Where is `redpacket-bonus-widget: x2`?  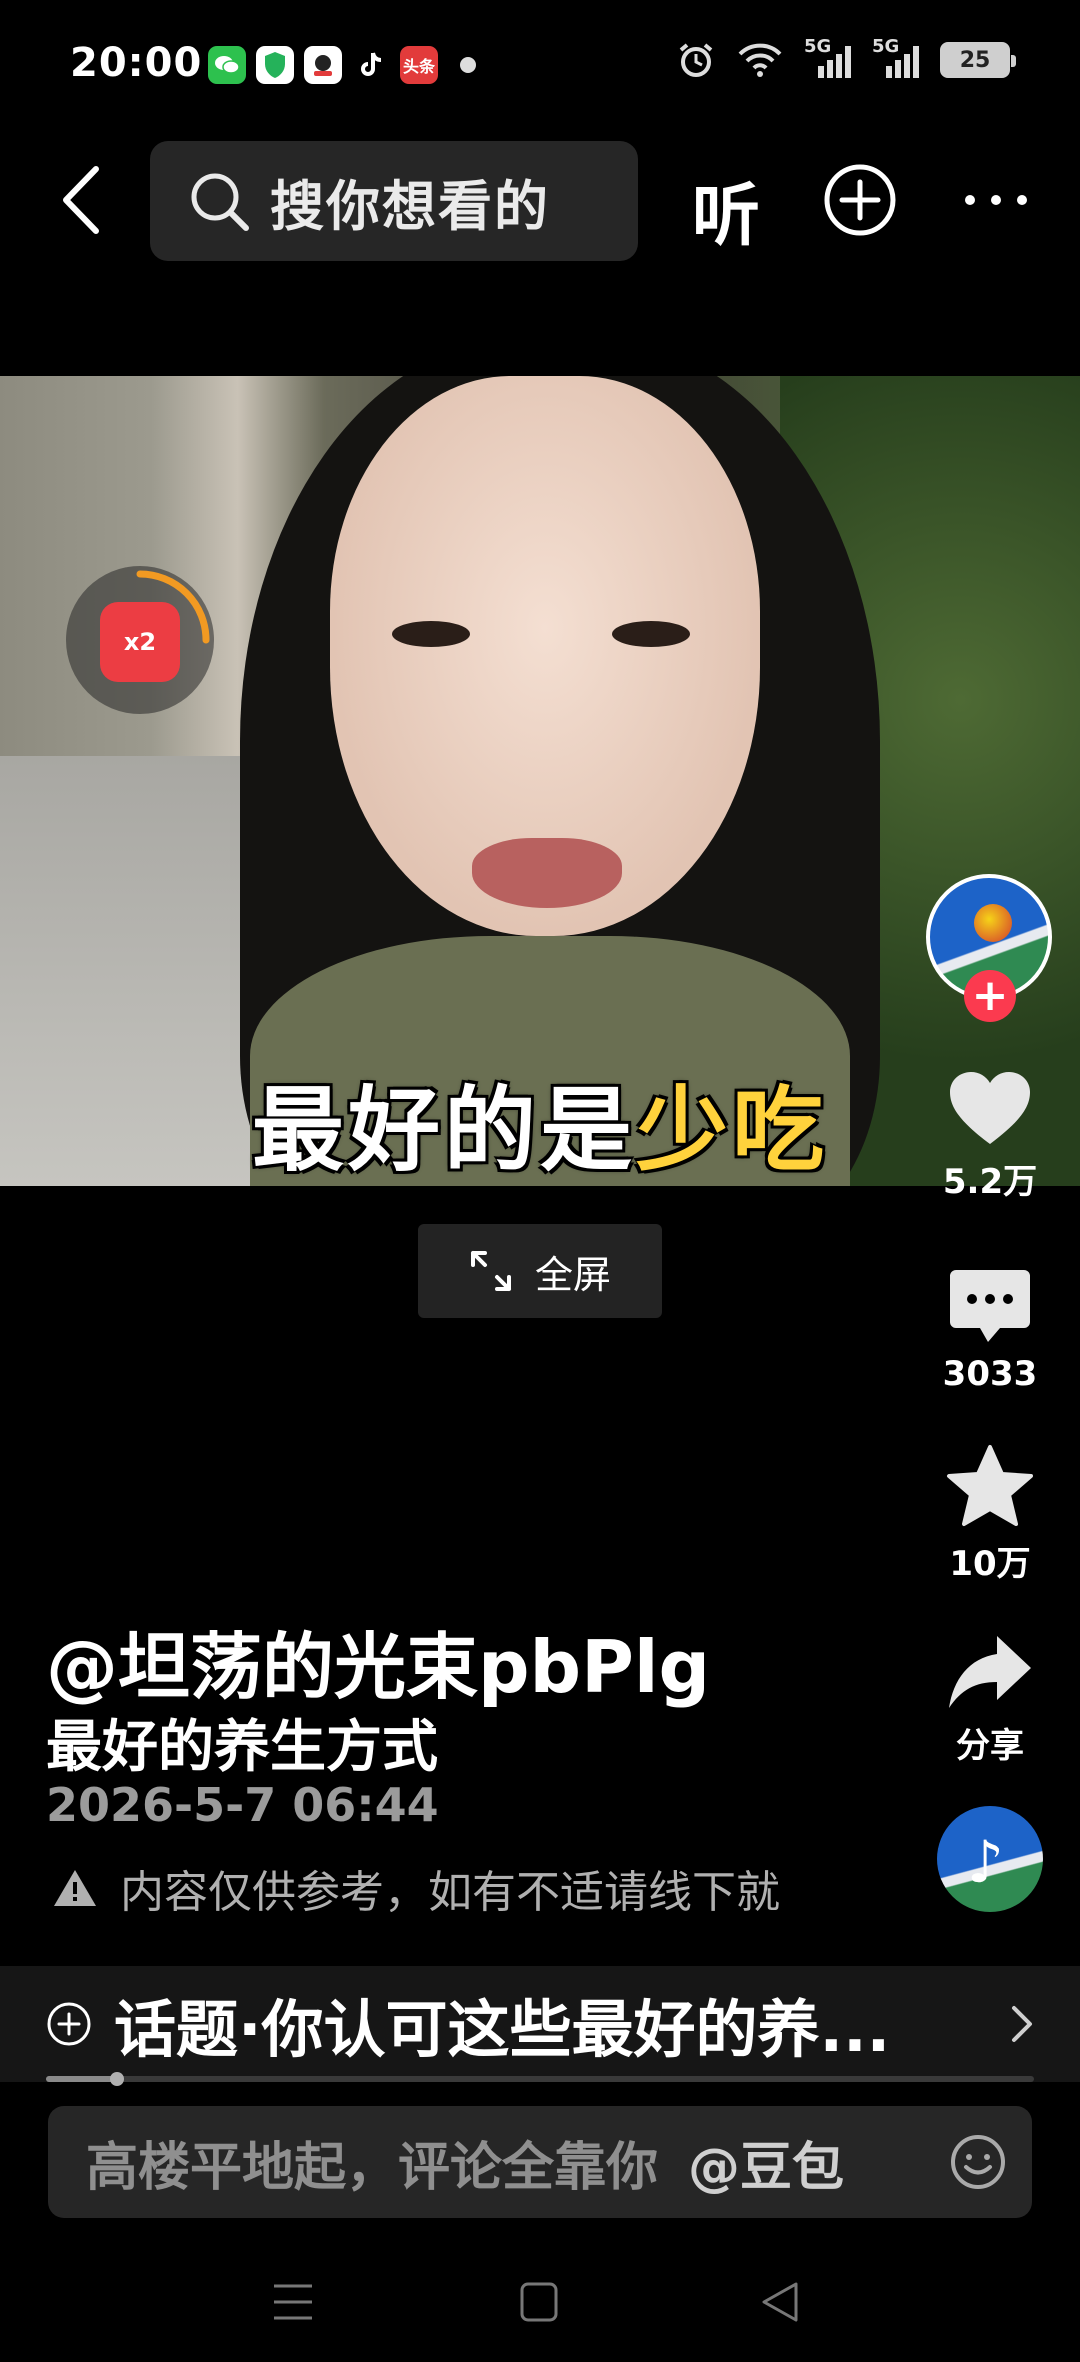 redpacket-bonus-widget: x2 is located at coordinates (140, 640).